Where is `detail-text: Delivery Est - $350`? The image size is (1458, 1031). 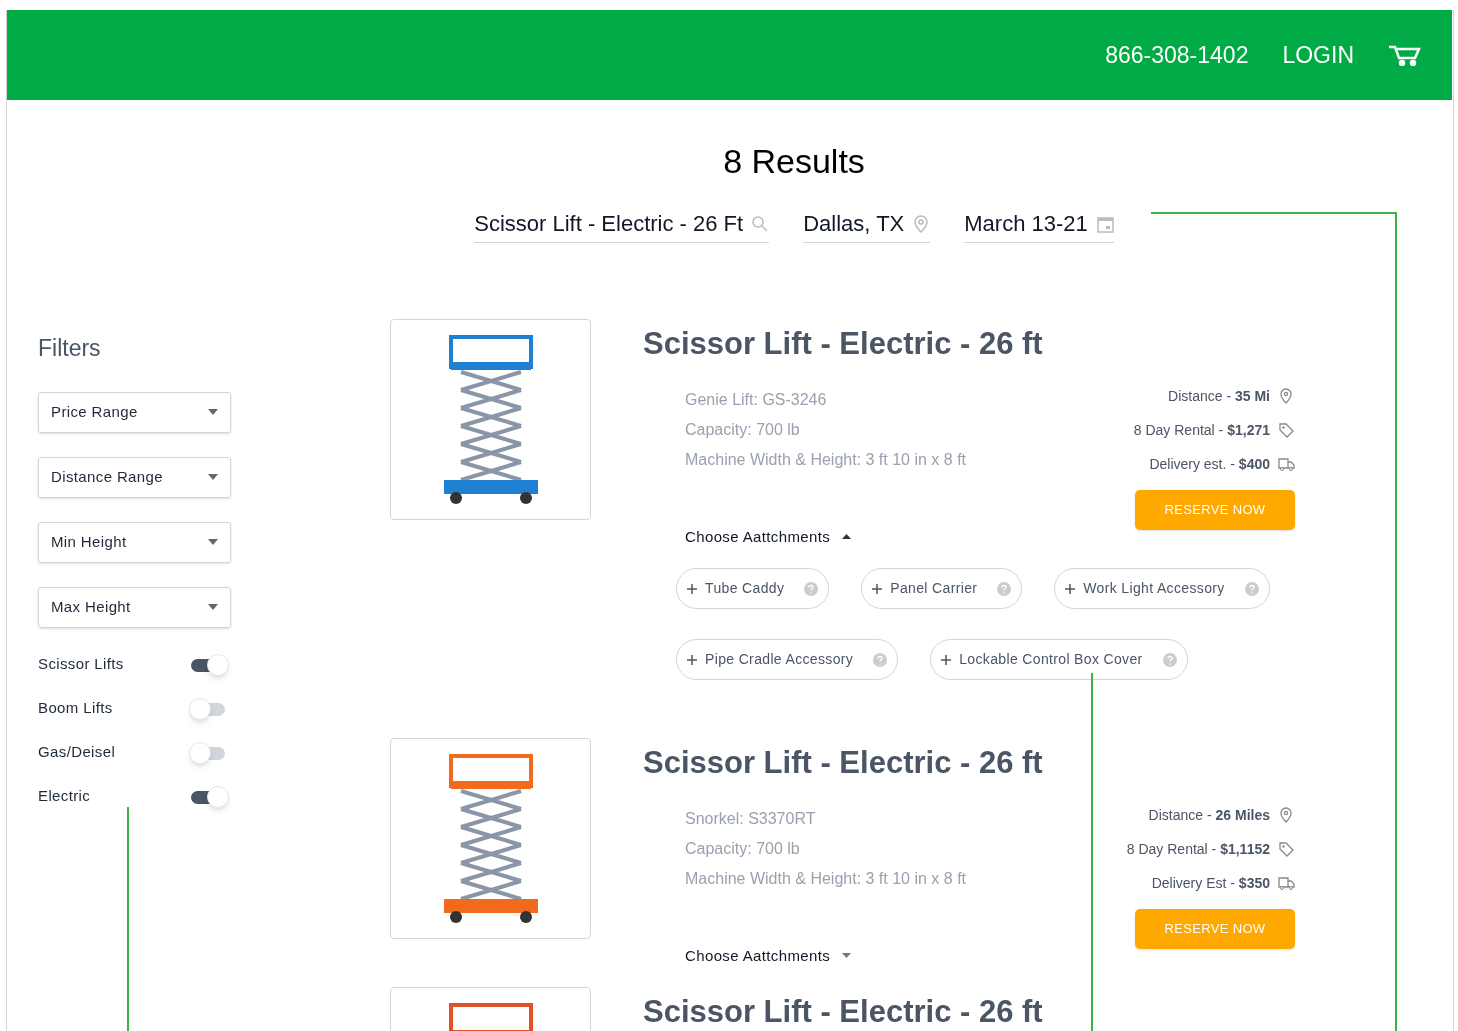
detail-text: Delivery Est - $350 is located at coordinates (1210, 883).